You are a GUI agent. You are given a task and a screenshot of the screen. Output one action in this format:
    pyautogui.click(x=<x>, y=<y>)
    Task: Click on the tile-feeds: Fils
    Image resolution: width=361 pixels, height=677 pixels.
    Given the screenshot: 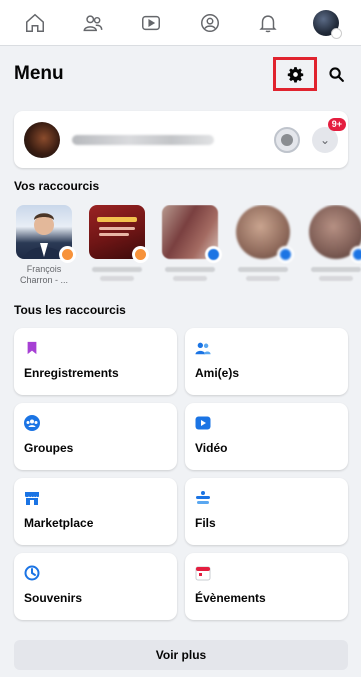 What is the action you would take?
    pyautogui.click(x=266, y=511)
    